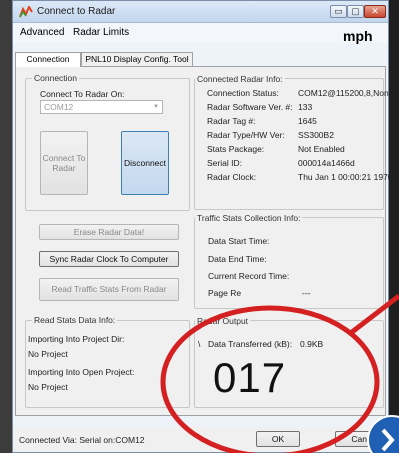  I want to click on menu-radar-limits: Radar Limits, so click(101, 32).